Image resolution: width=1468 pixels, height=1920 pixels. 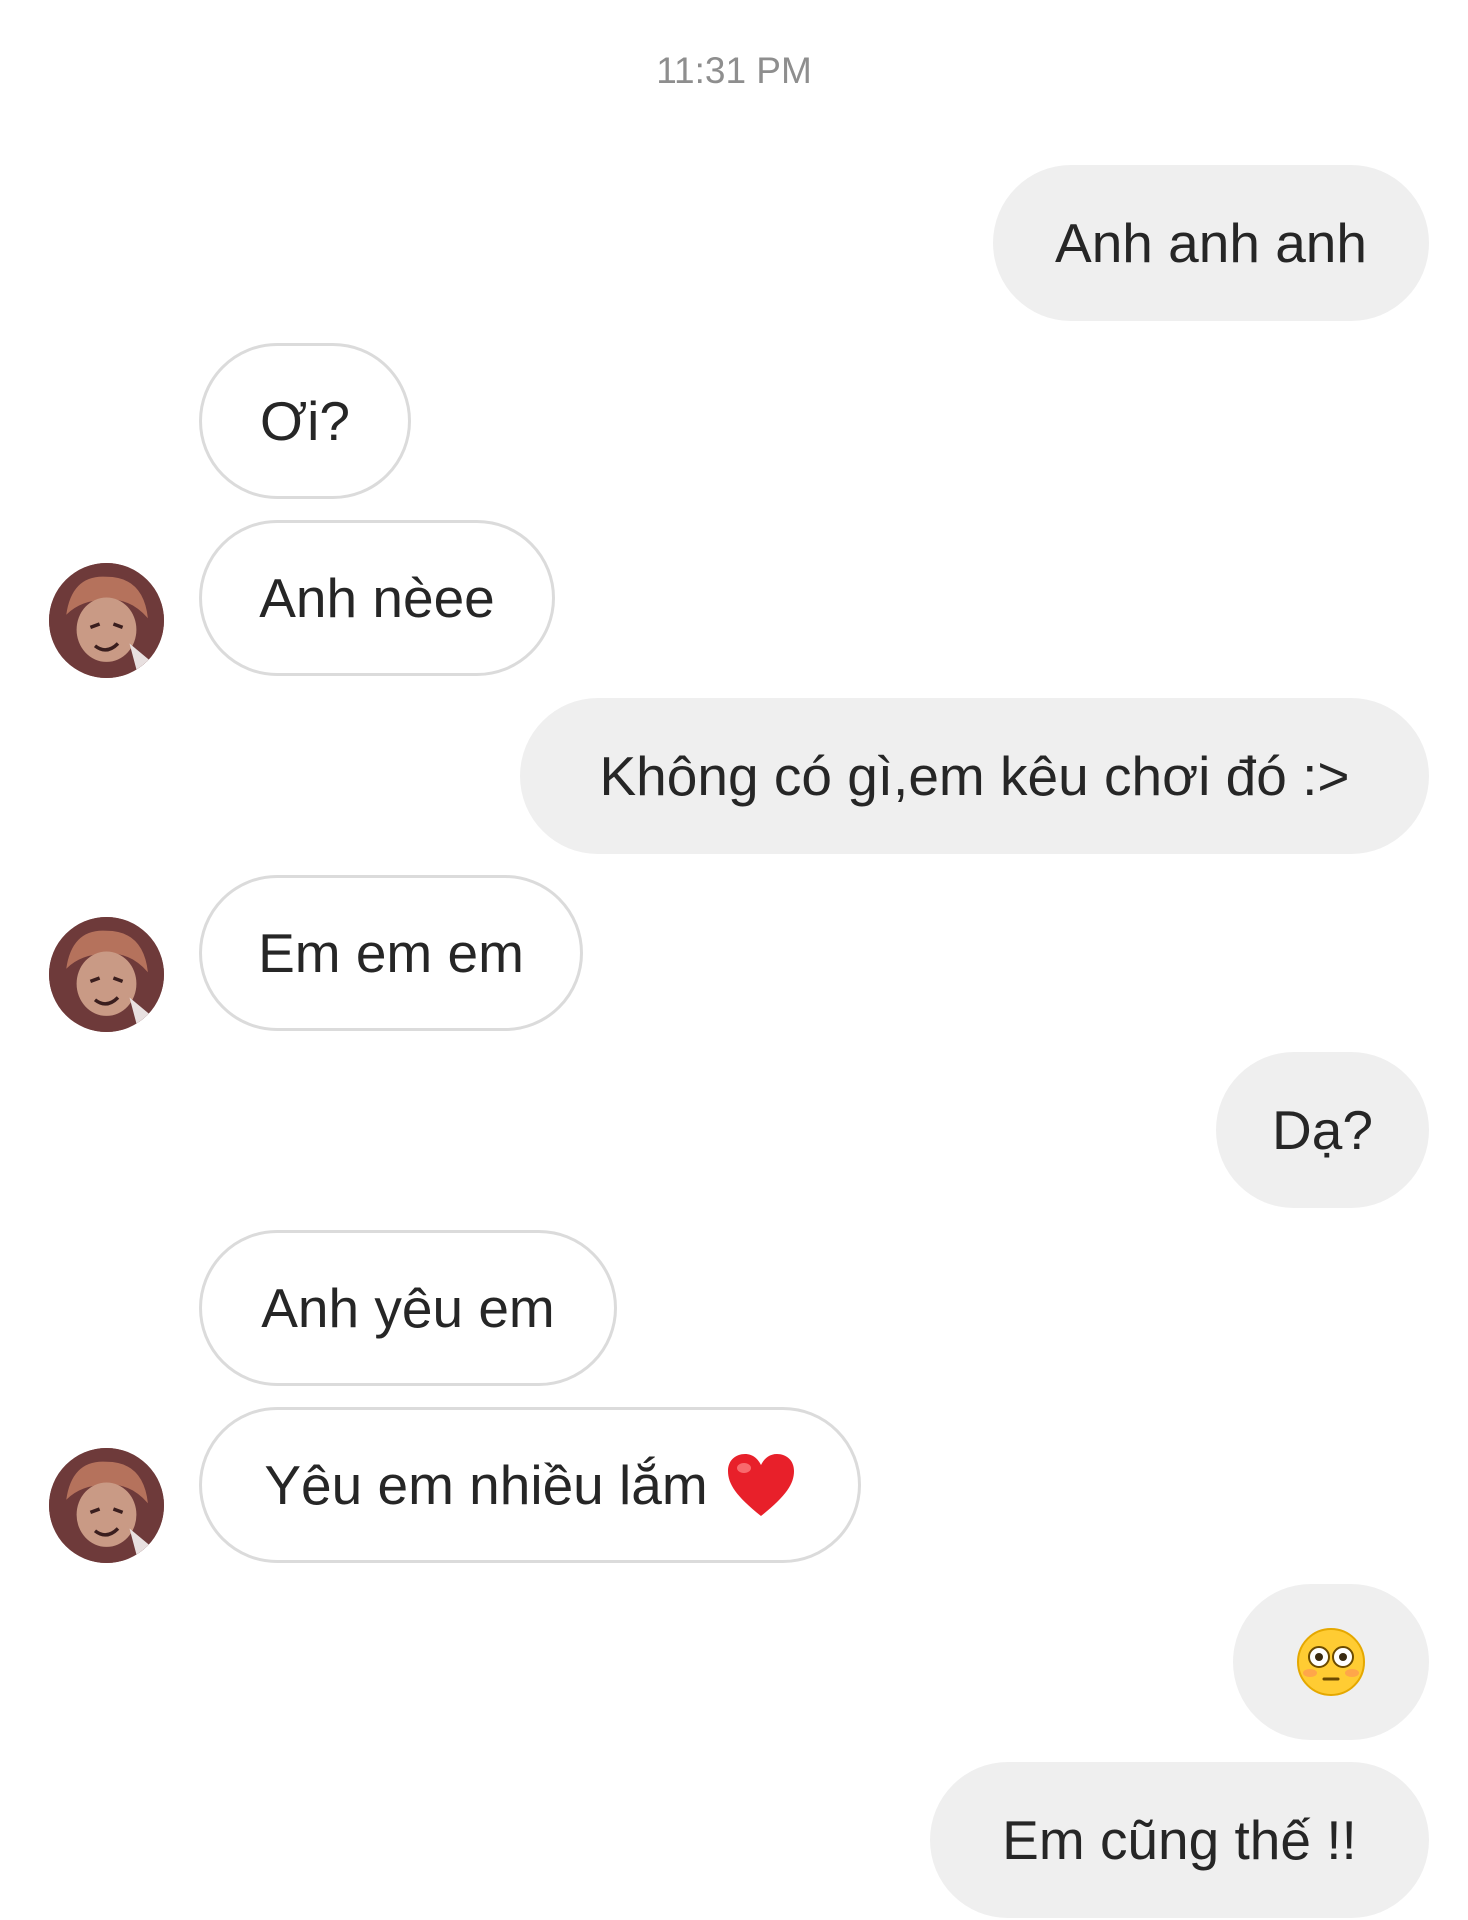 I want to click on message-bubble-received: Anh yêu em, so click(x=408, y=1308).